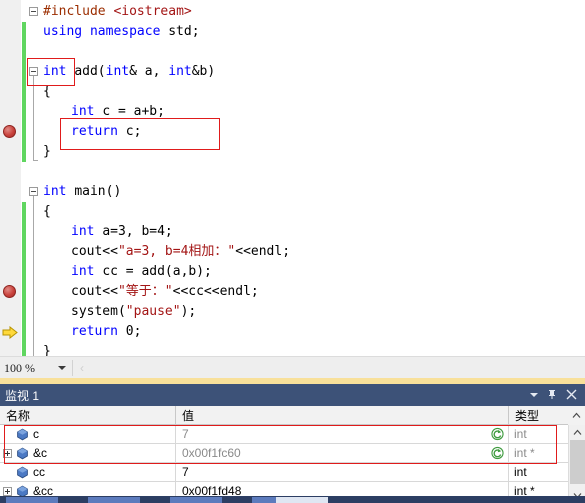 The image size is (585, 503). Describe the element at coordinates (312, 112) in the screenshot. I see `code-line: int c = a+b;` at that location.